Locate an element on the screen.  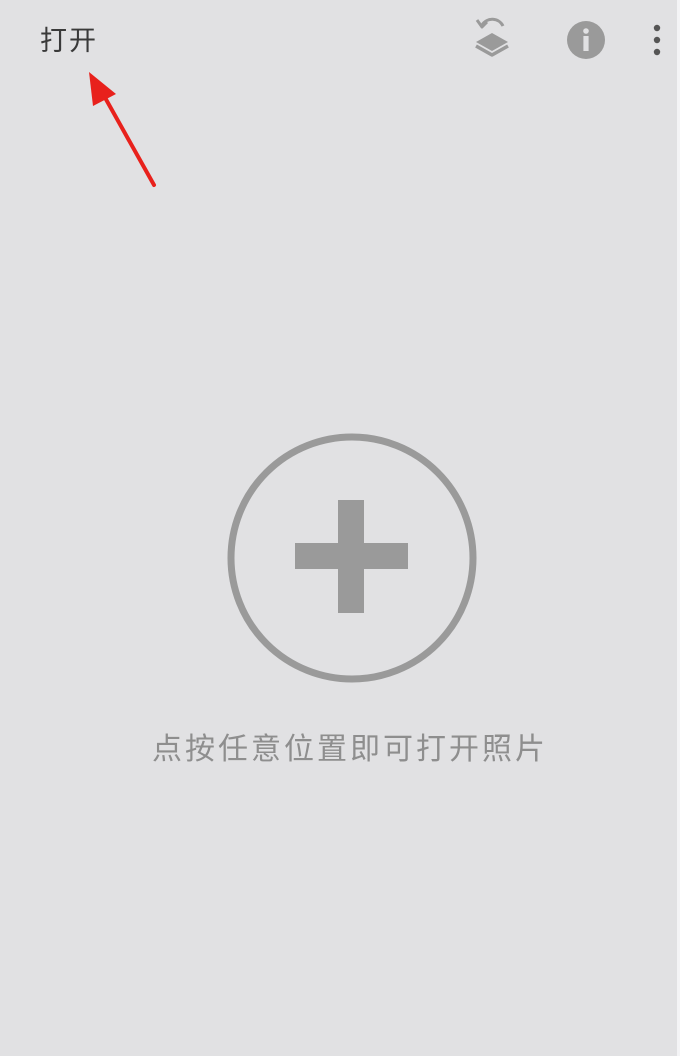
layers-undo-icon is located at coordinates (492, 37).